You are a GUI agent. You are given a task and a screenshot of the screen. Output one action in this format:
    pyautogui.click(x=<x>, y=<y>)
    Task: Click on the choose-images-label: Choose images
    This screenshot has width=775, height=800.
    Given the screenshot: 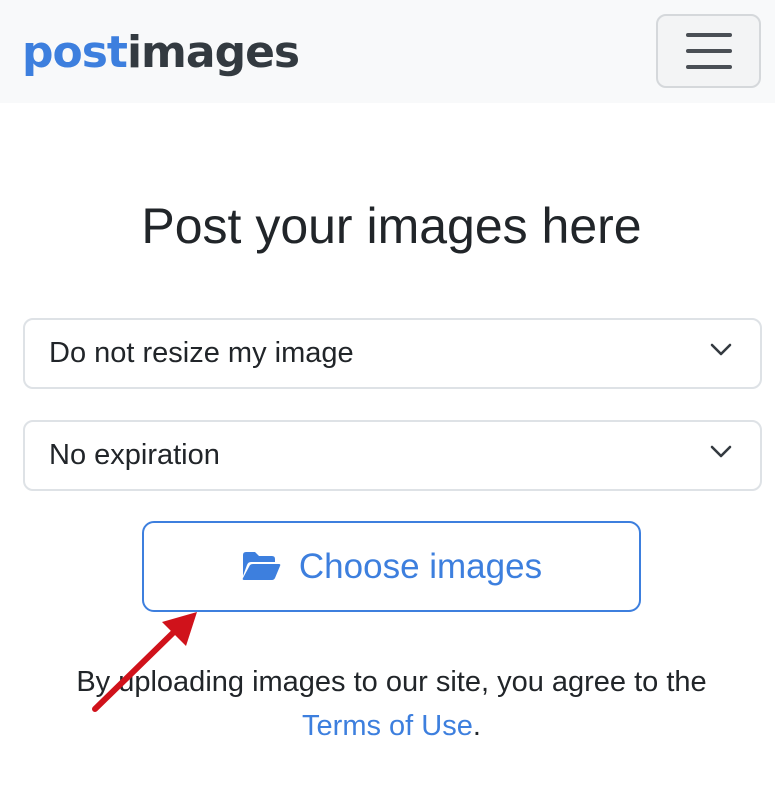 What is the action you would take?
    pyautogui.click(x=420, y=566)
    